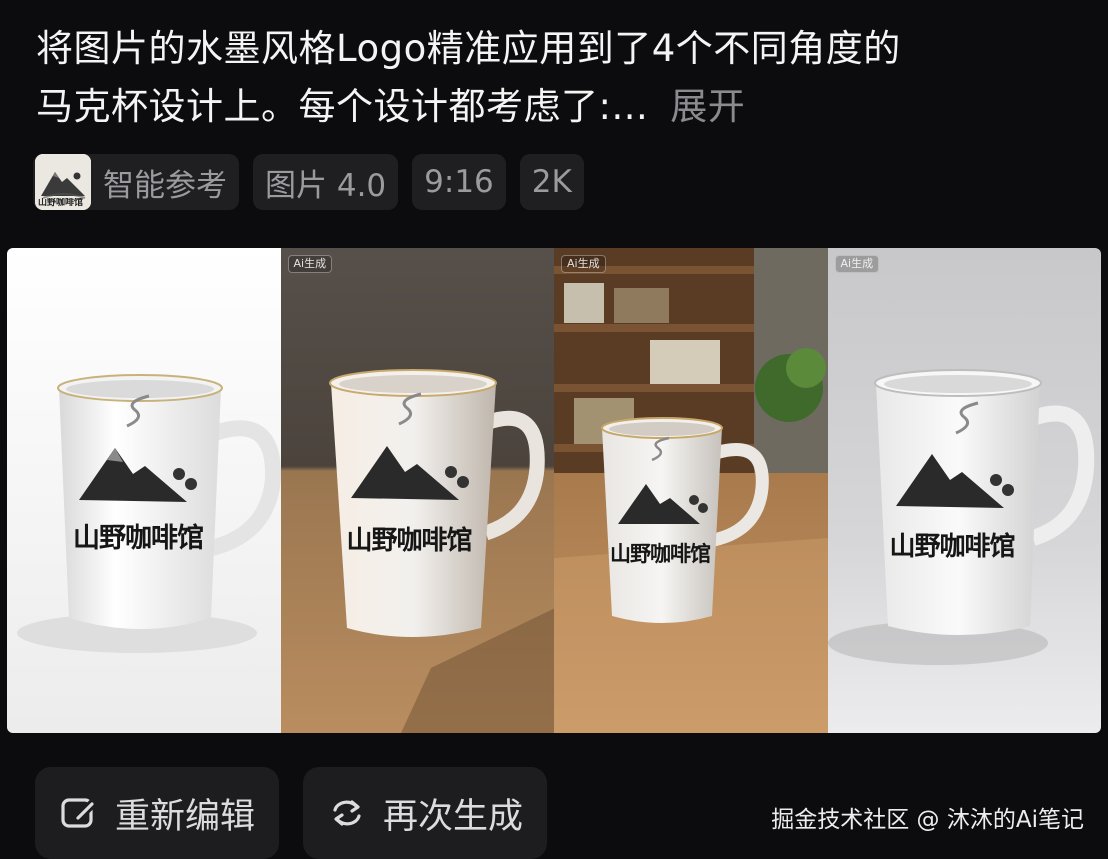 The height and width of the screenshot is (859, 1108). What do you see at coordinates (551, 182) in the screenshot?
I see `resolution-chip: 2K` at bounding box center [551, 182].